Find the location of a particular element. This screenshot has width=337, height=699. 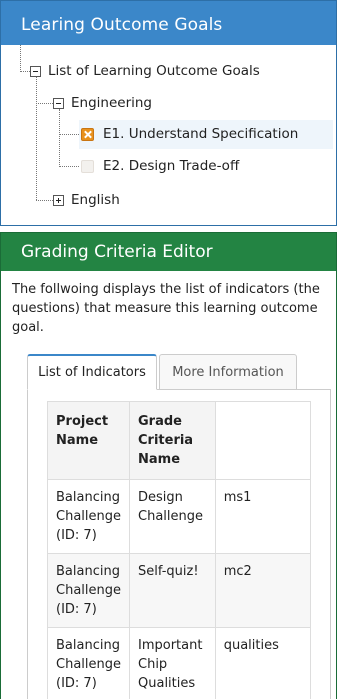

cell-code: ms1 is located at coordinates (263, 516).